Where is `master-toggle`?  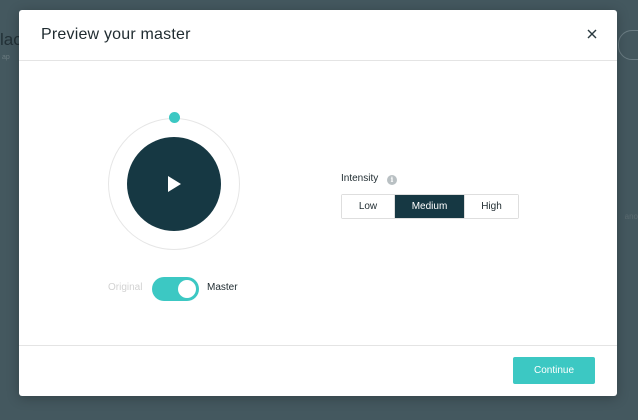
master-toggle is located at coordinates (175, 289).